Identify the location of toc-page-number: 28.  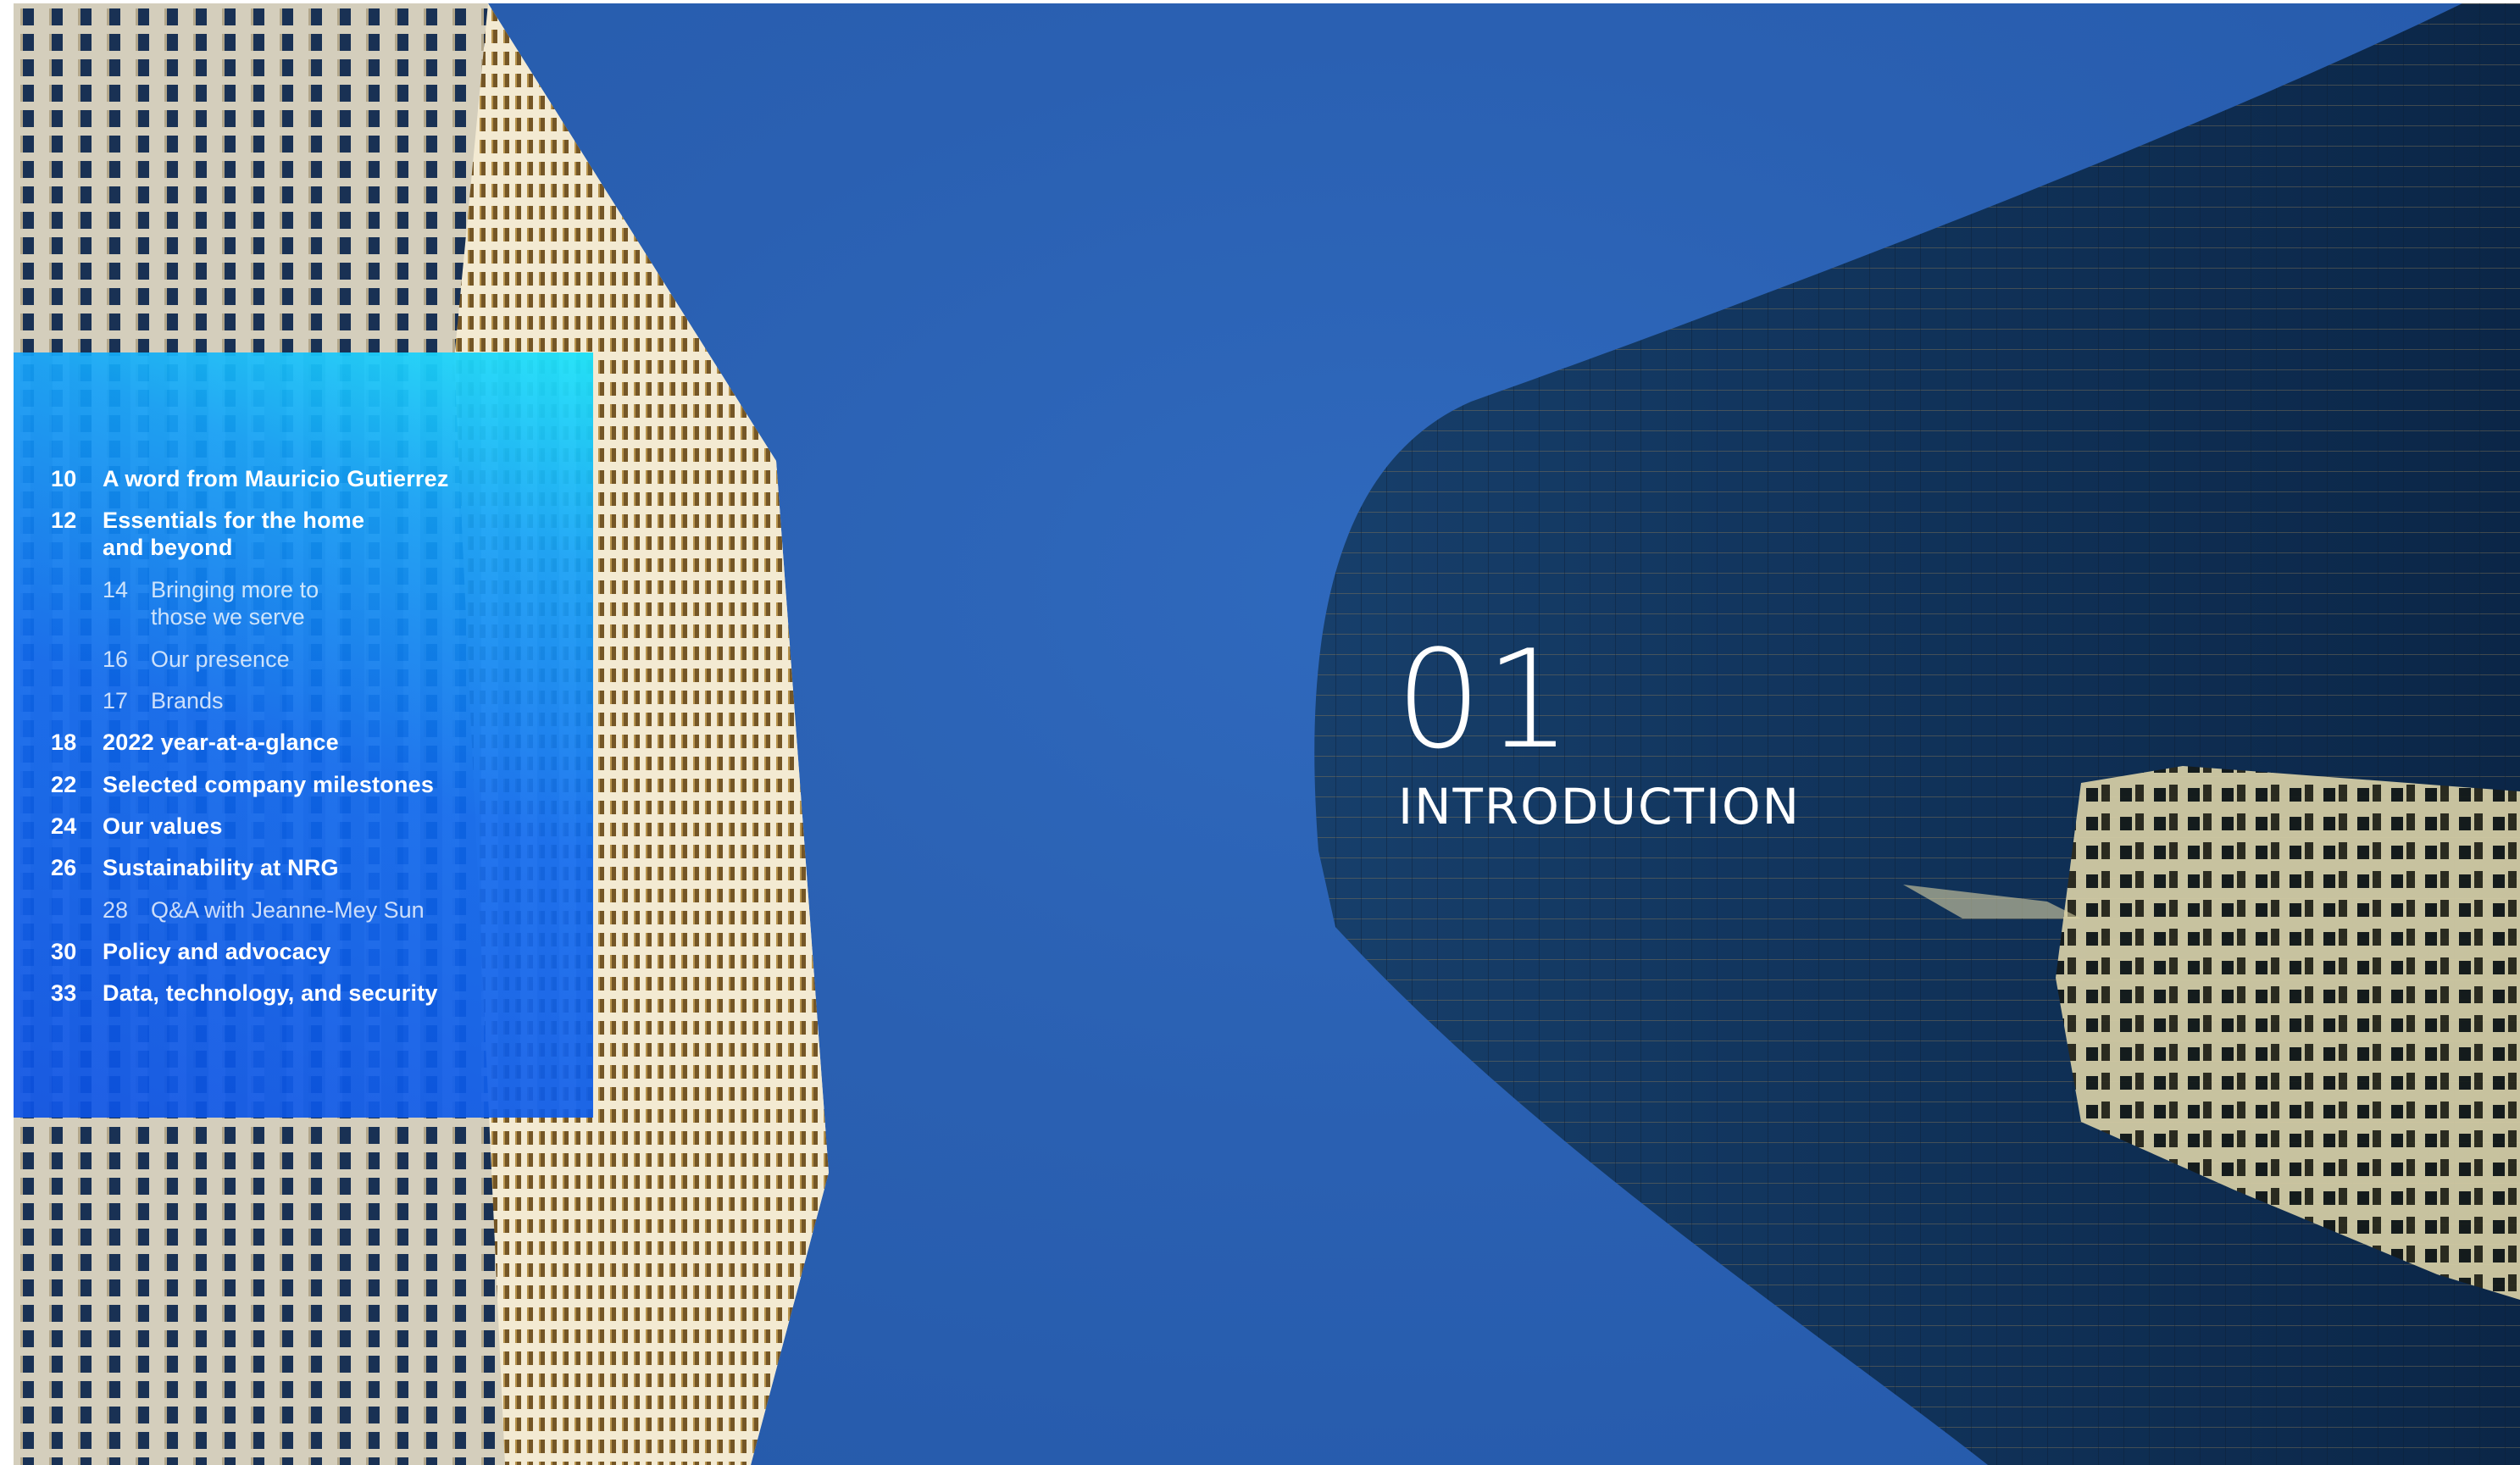
(116, 910).